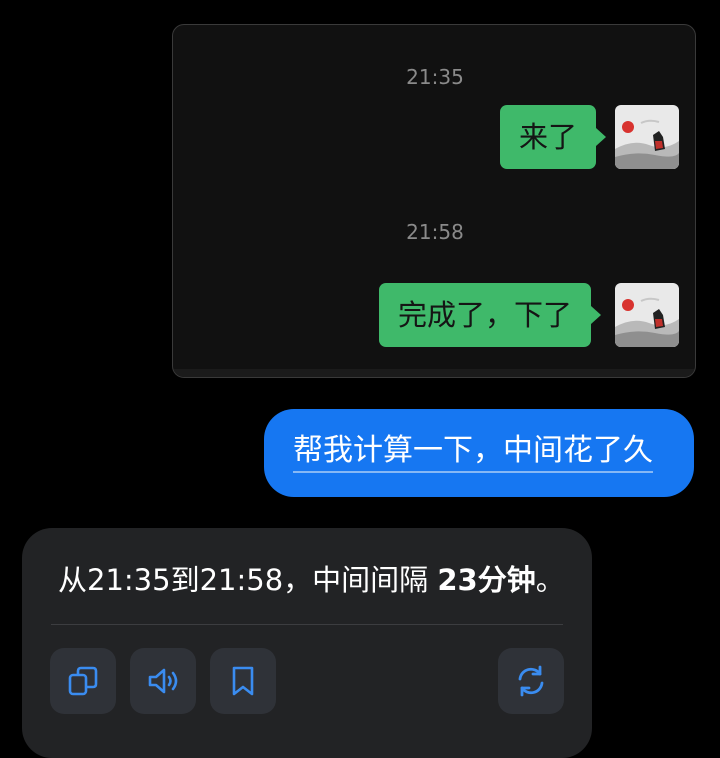  Describe the element at coordinates (550, 580) in the screenshot. I see `answer-text-suffix: 。` at that location.